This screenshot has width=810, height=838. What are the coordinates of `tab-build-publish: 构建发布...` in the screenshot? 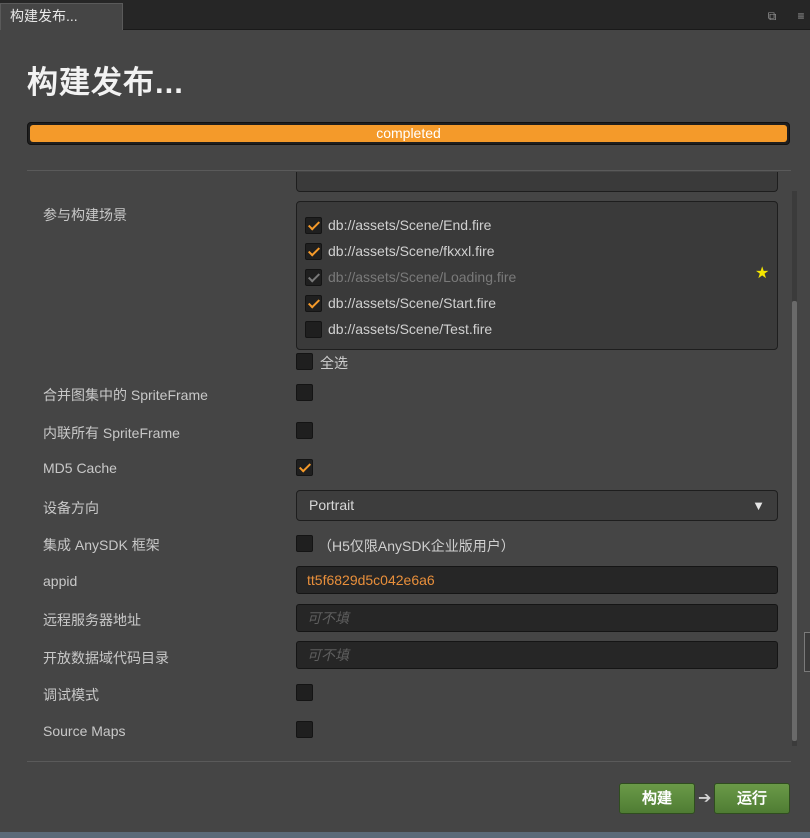 It's located at (61, 16).